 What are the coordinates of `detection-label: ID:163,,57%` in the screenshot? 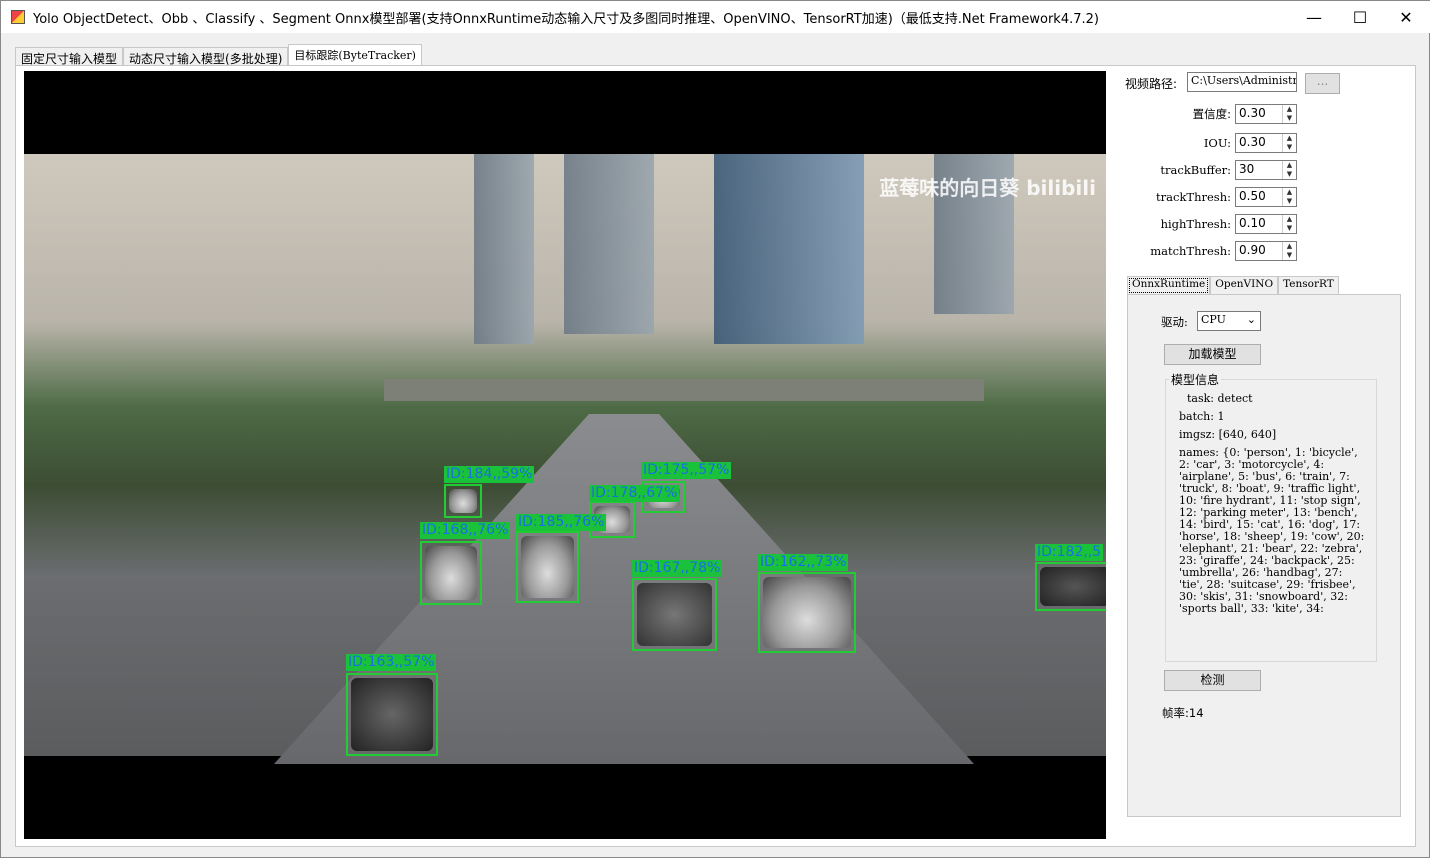 It's located at (391, 662).